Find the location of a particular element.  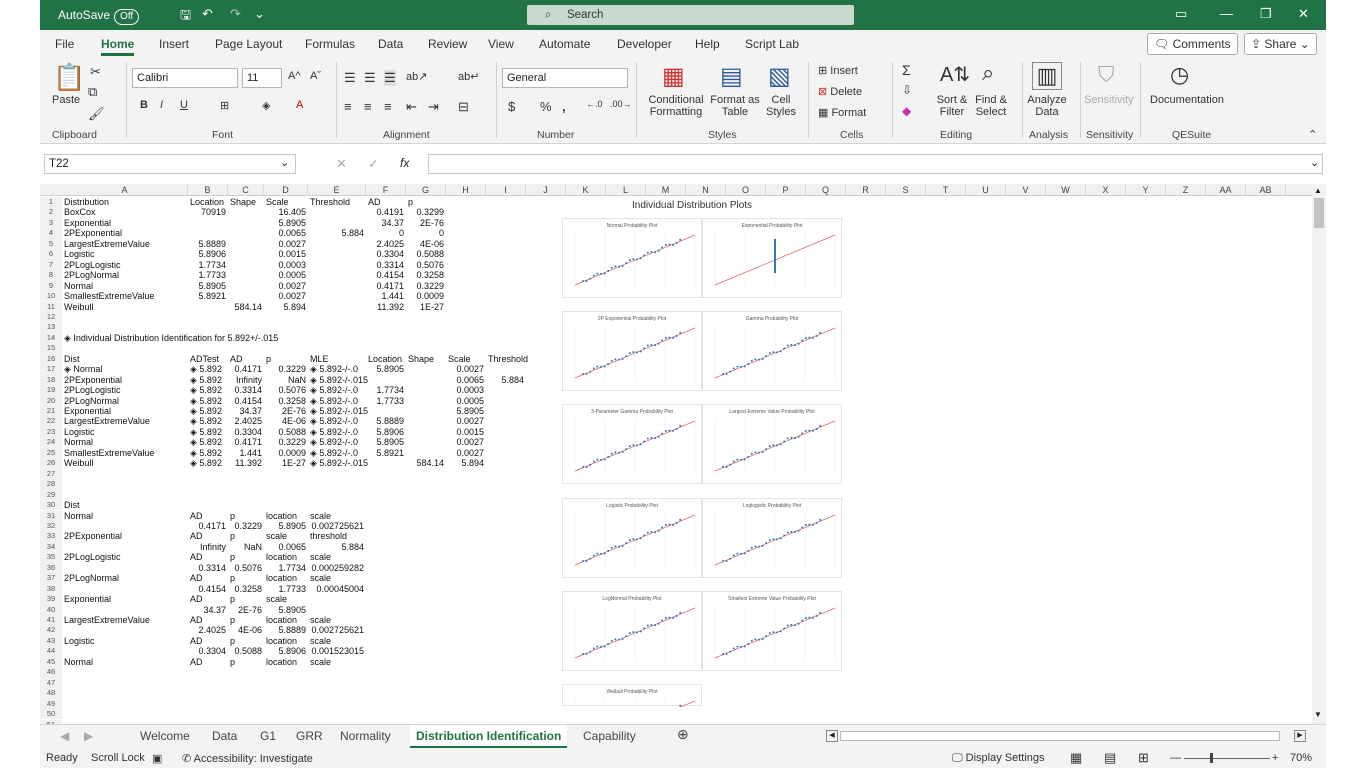

redo-icon: ↷ is located at coordinates (235, 14).